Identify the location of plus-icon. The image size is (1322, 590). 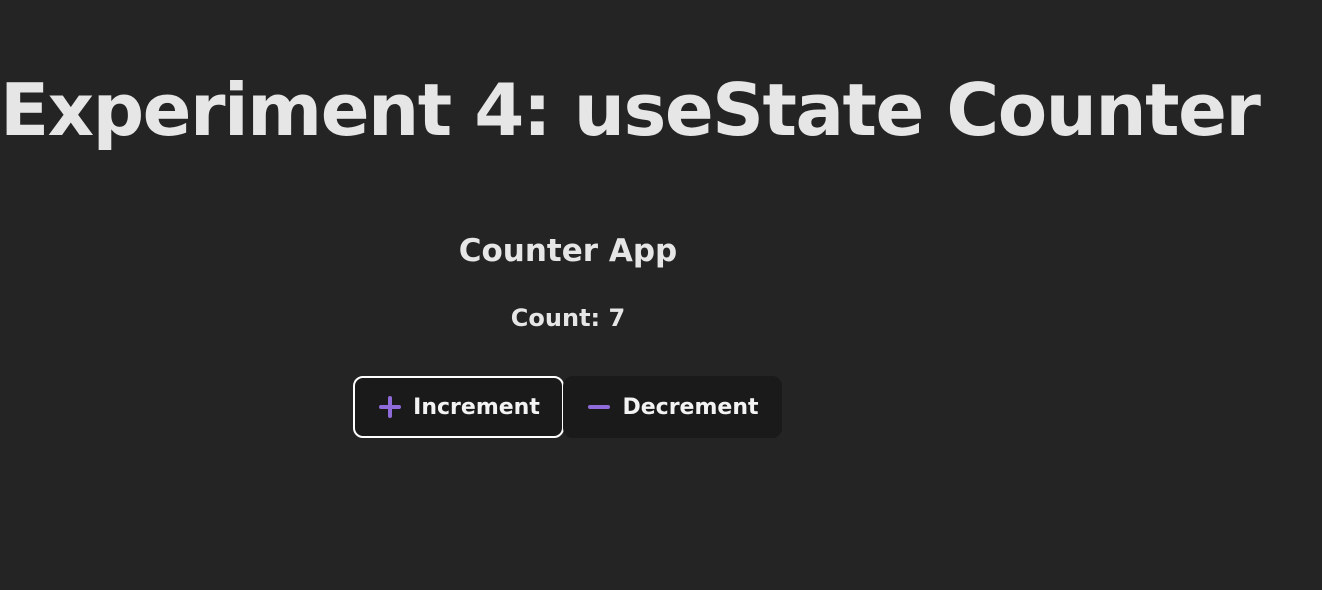
(390, 407).